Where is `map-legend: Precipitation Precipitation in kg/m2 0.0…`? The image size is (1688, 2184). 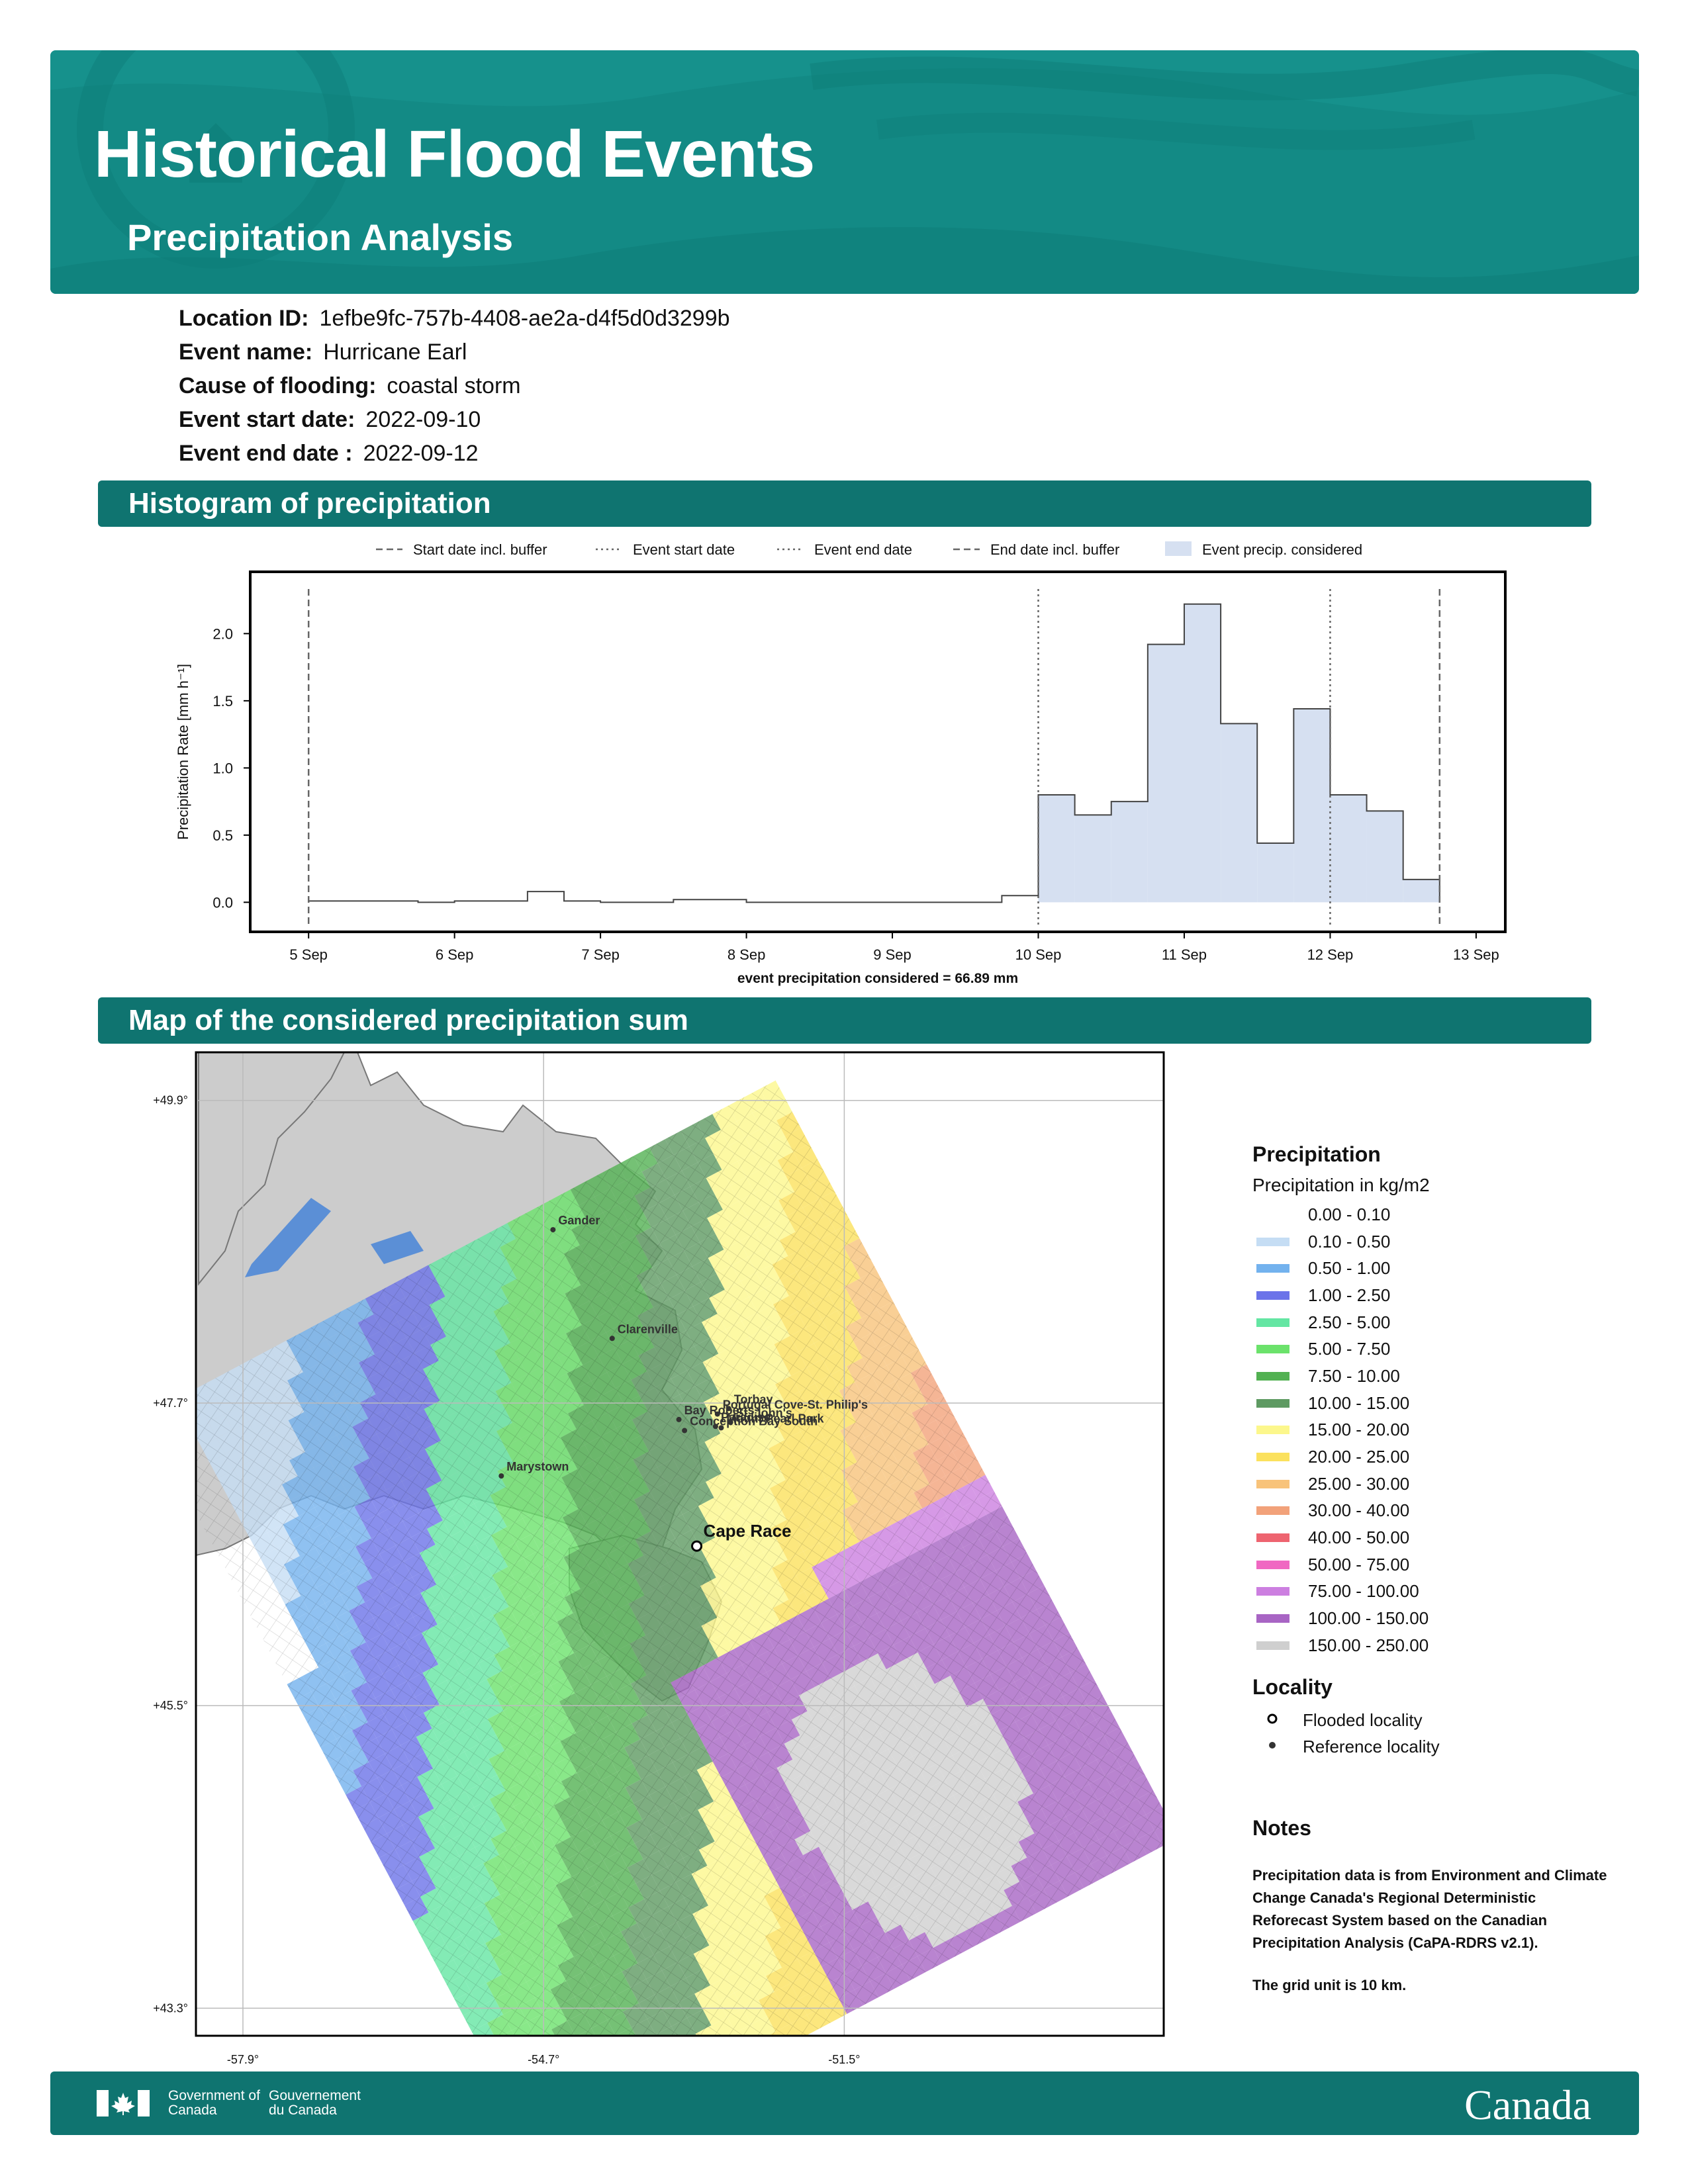 map-legend: Precipitation Precipitation in kg/m2 0.0… is located at coordinates (1437, 1451).